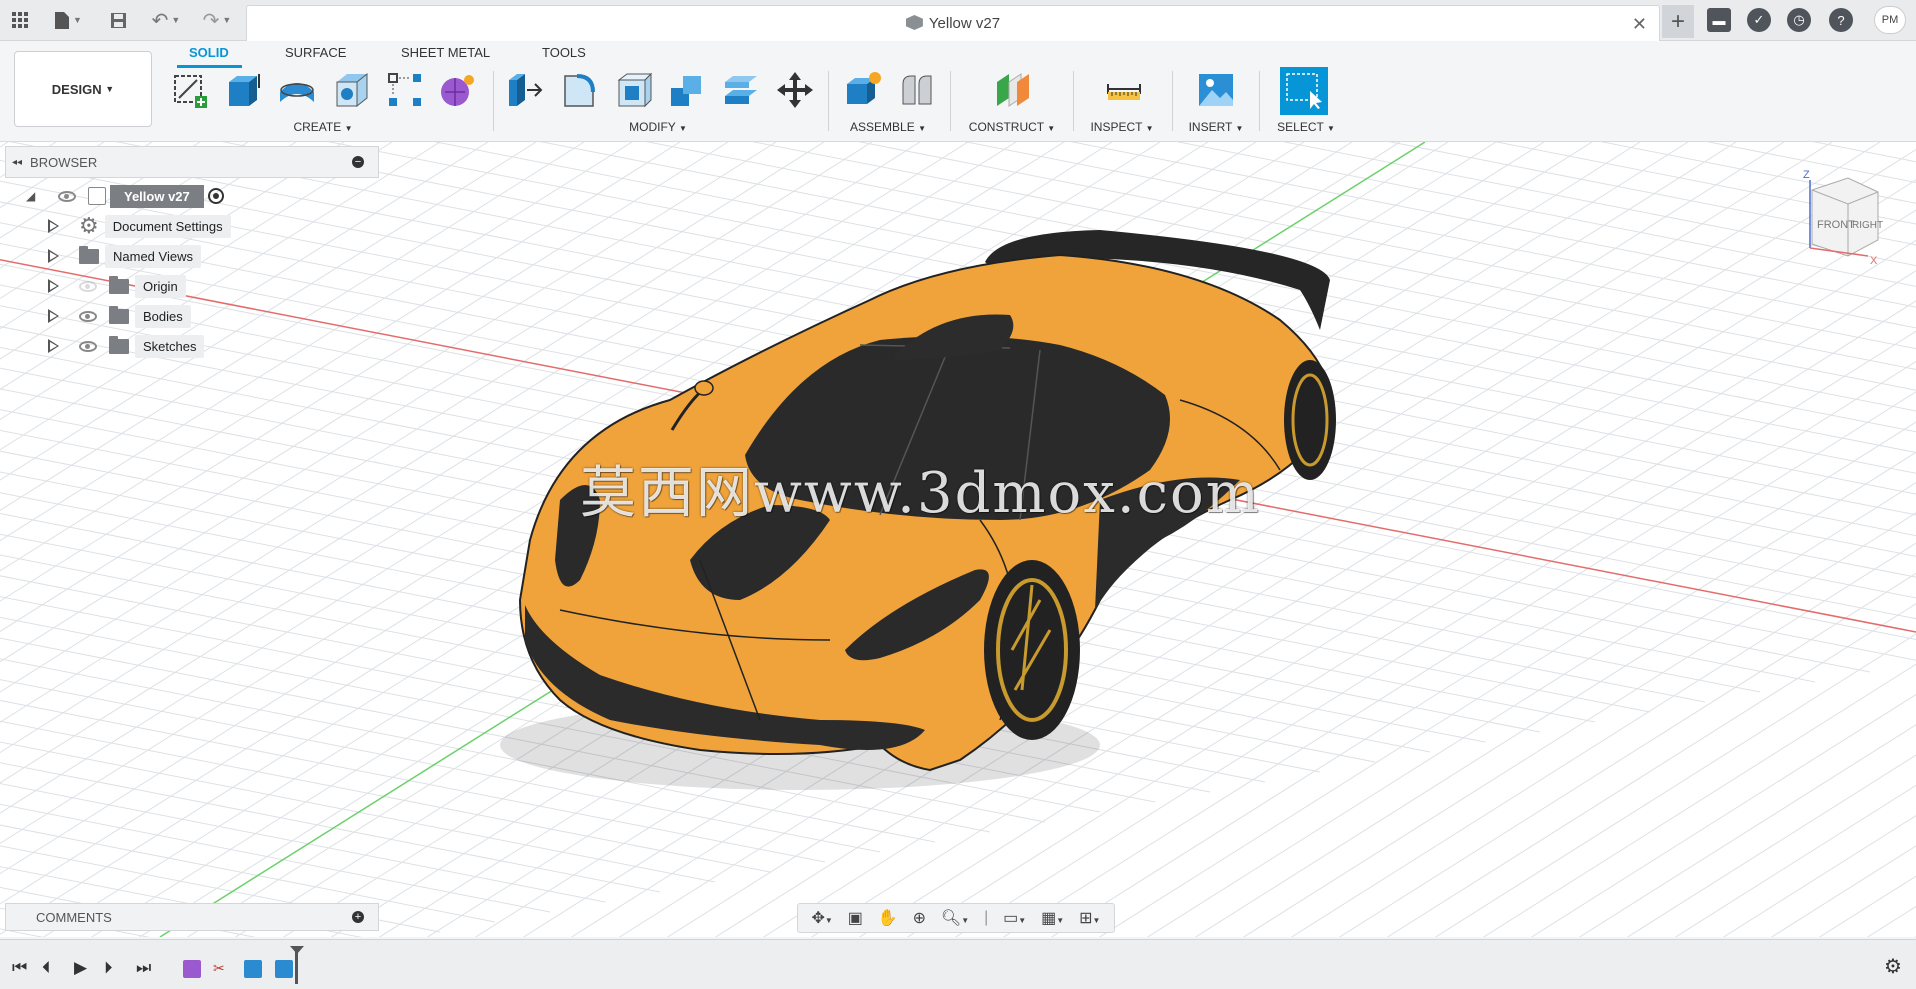  What do you see at coordinates (445, 52) in the screenshot?
I see `tab-sheet-metal: SHEET METAL` at bounding box center [445, 52].